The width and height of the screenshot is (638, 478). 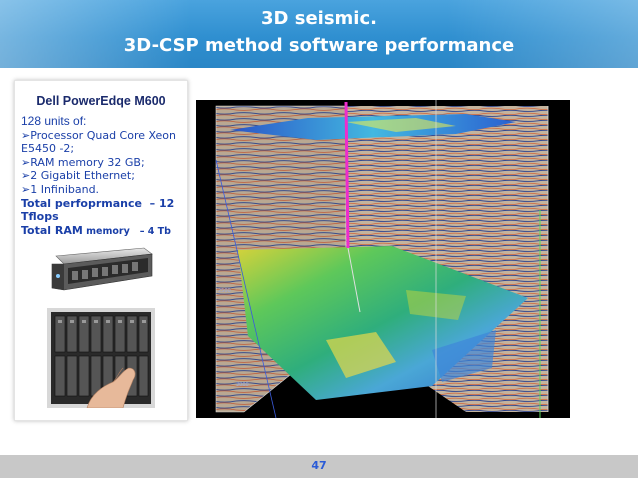 I want to click on blade-server-image, so click(x=102, y=269).